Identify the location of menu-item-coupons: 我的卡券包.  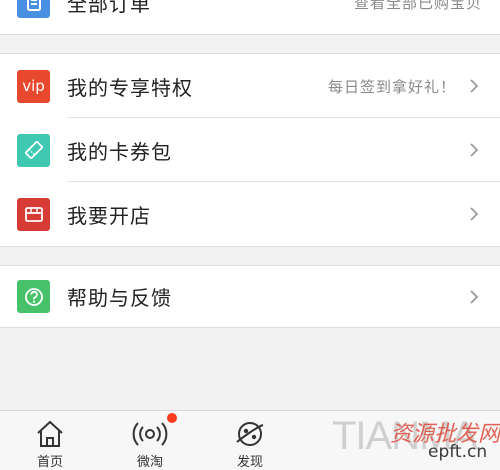
(250, 150).